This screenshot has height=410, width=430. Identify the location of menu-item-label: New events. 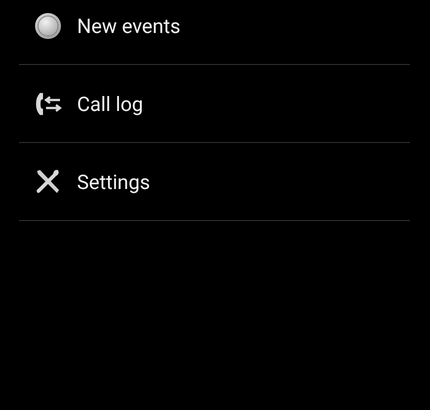
(128, 26).